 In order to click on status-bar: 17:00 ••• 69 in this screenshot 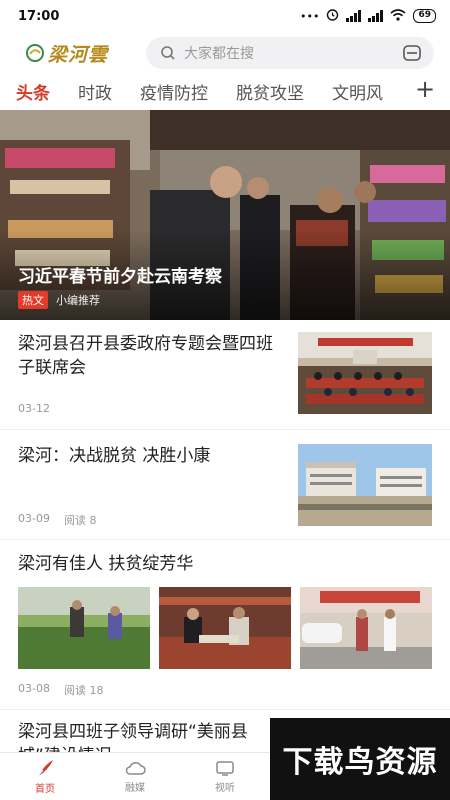, I will do `click(225, 16)`.